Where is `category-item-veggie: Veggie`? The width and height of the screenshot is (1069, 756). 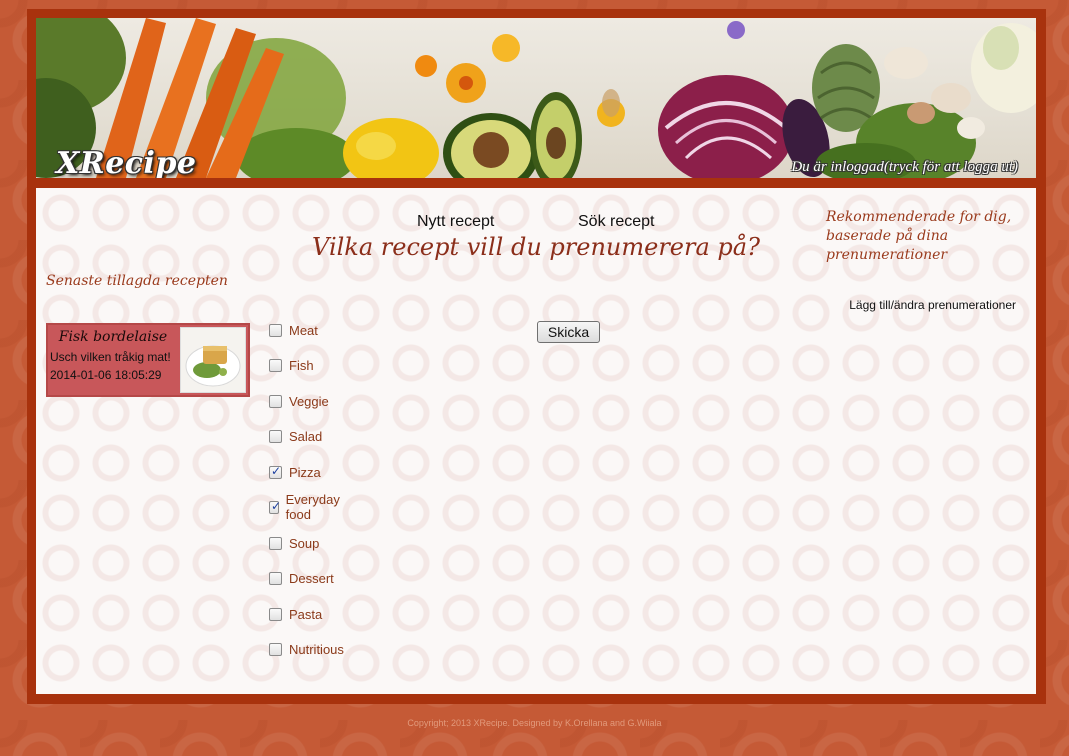 category-item-veggie: Veggie is located at coordinates (299, 401).